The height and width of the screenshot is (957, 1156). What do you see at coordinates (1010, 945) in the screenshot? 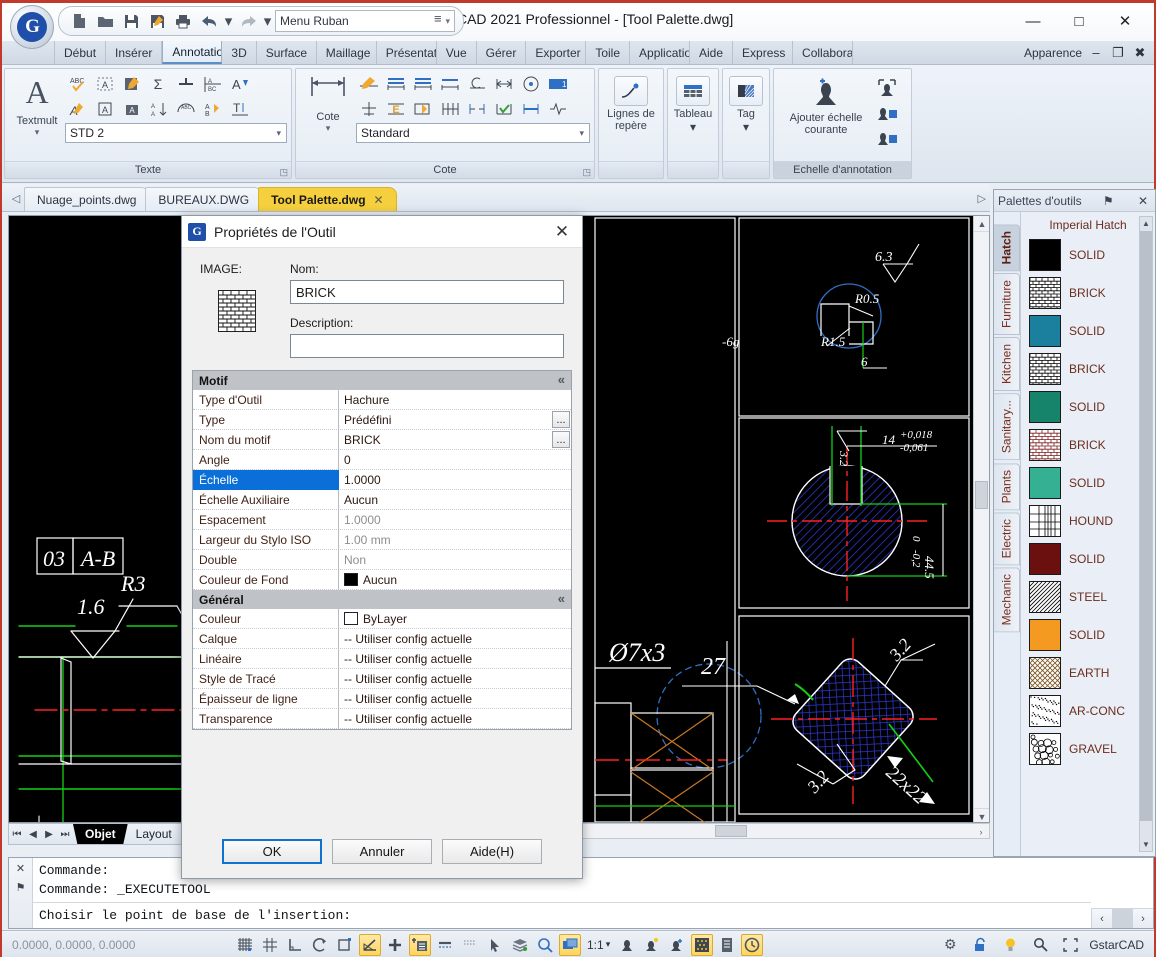
I see `bulb-icon` at bounding box center [1010, 945].